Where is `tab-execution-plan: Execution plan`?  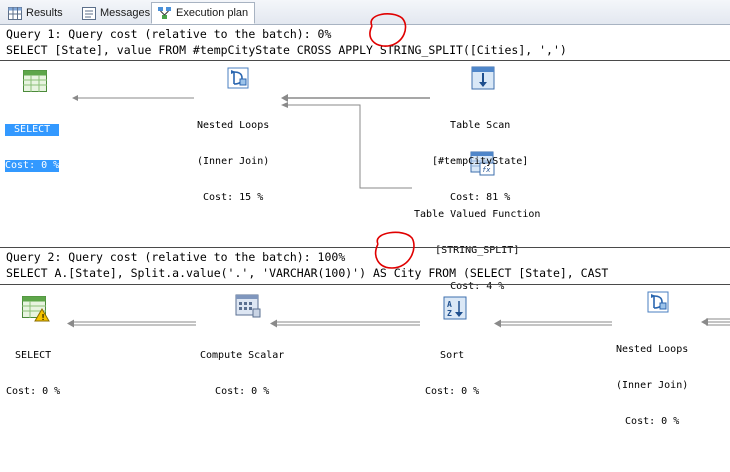 tab-execution-plan: Execution plan is located at coordinates (203, 13).